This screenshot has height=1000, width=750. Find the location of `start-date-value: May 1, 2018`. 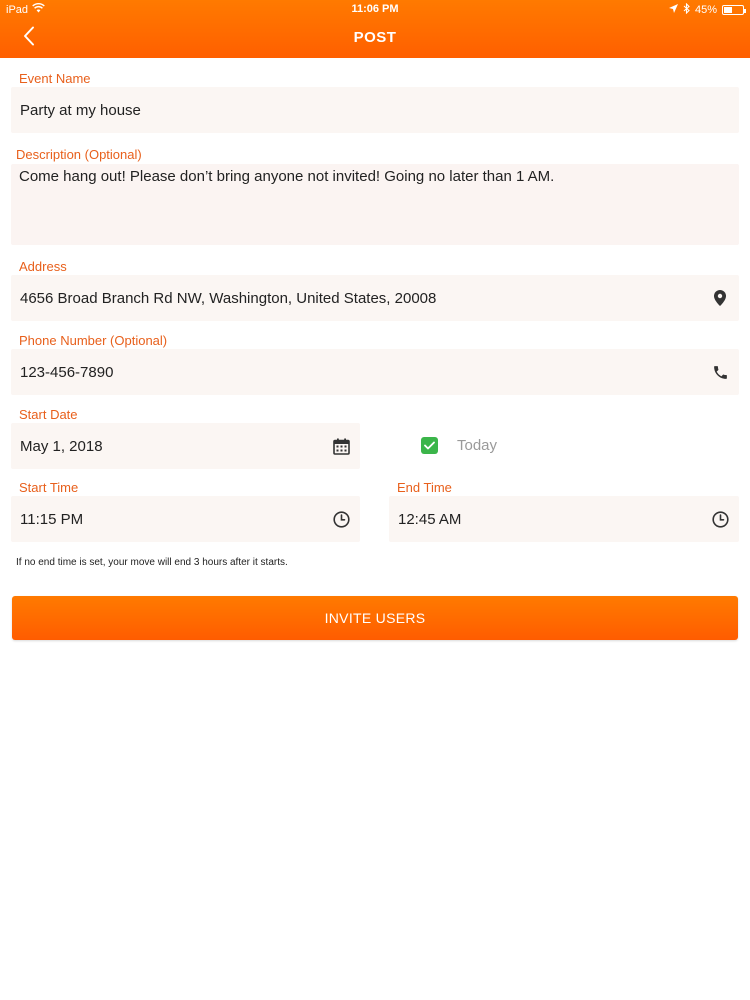

start-date-value: May 1, 2018 is located at coordinates (61, 446).